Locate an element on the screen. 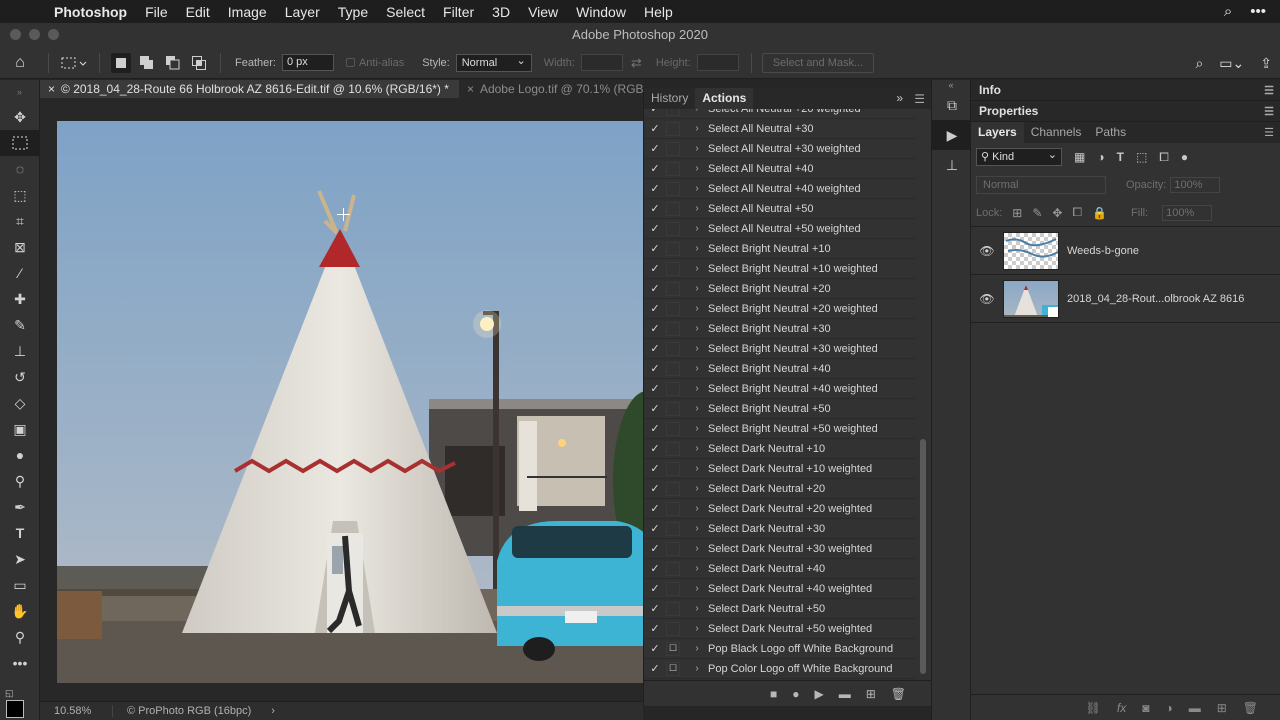  share-icon: ⇪ is located at coordinates (1266, 63).